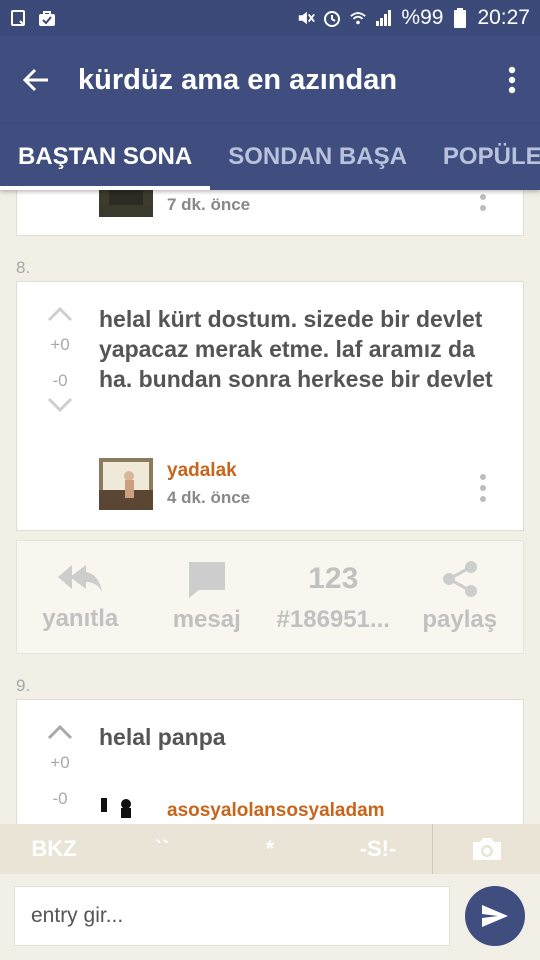 This screenshot has height=960, width=540. I want to click on send-button, so click(495, 916).